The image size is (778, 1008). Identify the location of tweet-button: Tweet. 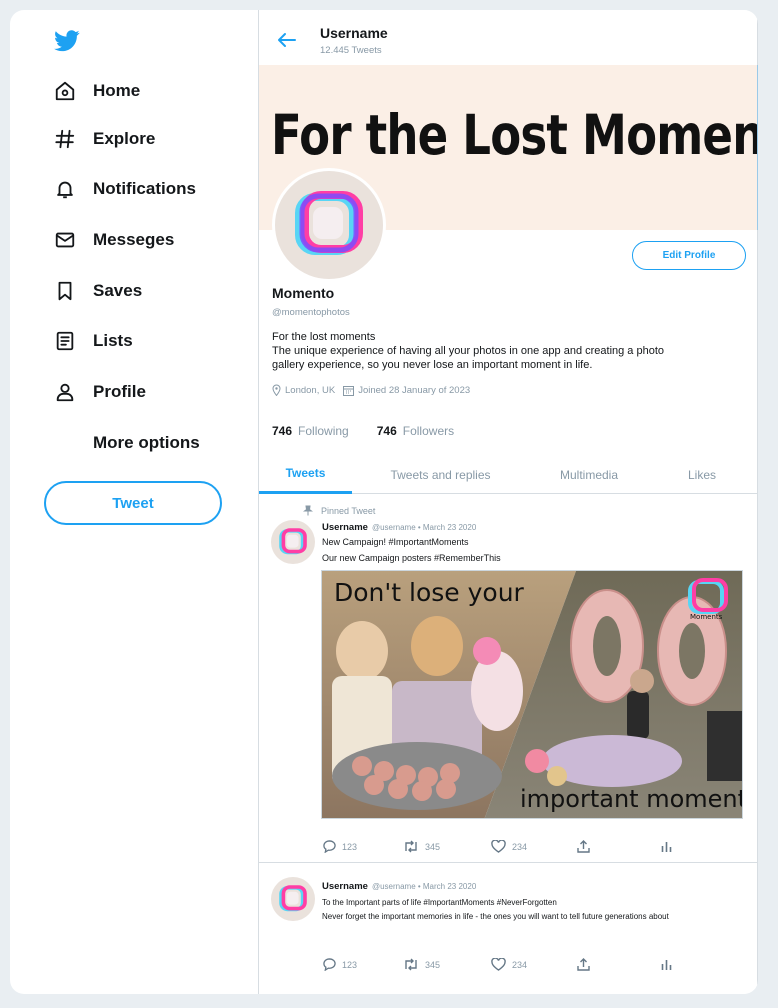
(133, 503).